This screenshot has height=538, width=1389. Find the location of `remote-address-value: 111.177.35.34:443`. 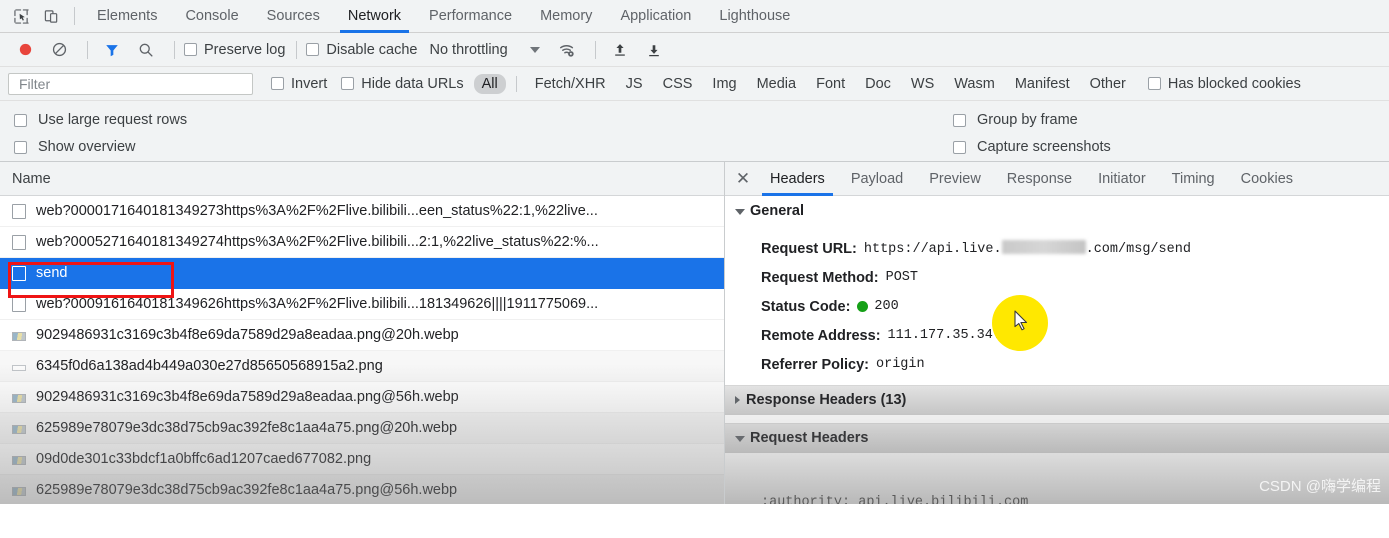

remote-address-value: 111.177.35.34:443 is located at coordinates (956, 335).